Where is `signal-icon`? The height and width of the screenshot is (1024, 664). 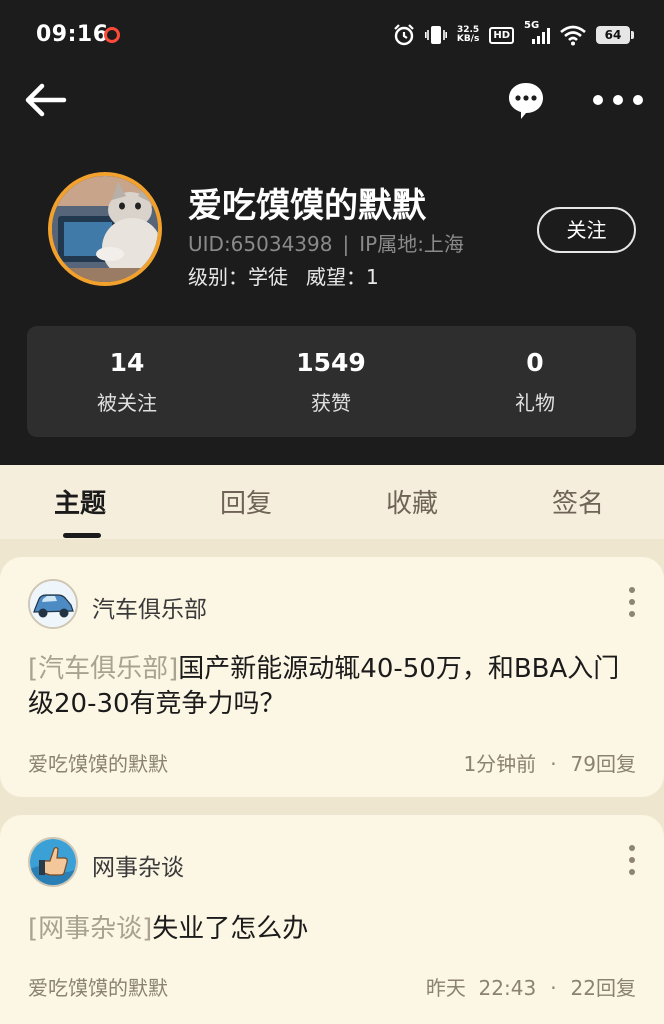 signal-icon is located at coordinates (541, 36).